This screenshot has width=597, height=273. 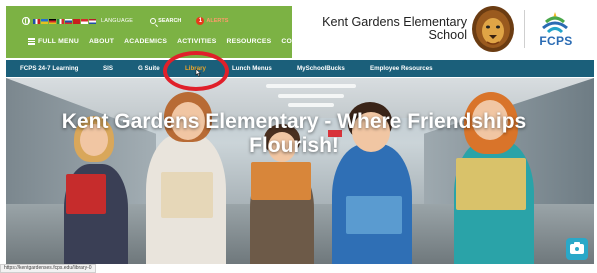 I want to click on search-label: SEARCH, so click(x=170, y=21).